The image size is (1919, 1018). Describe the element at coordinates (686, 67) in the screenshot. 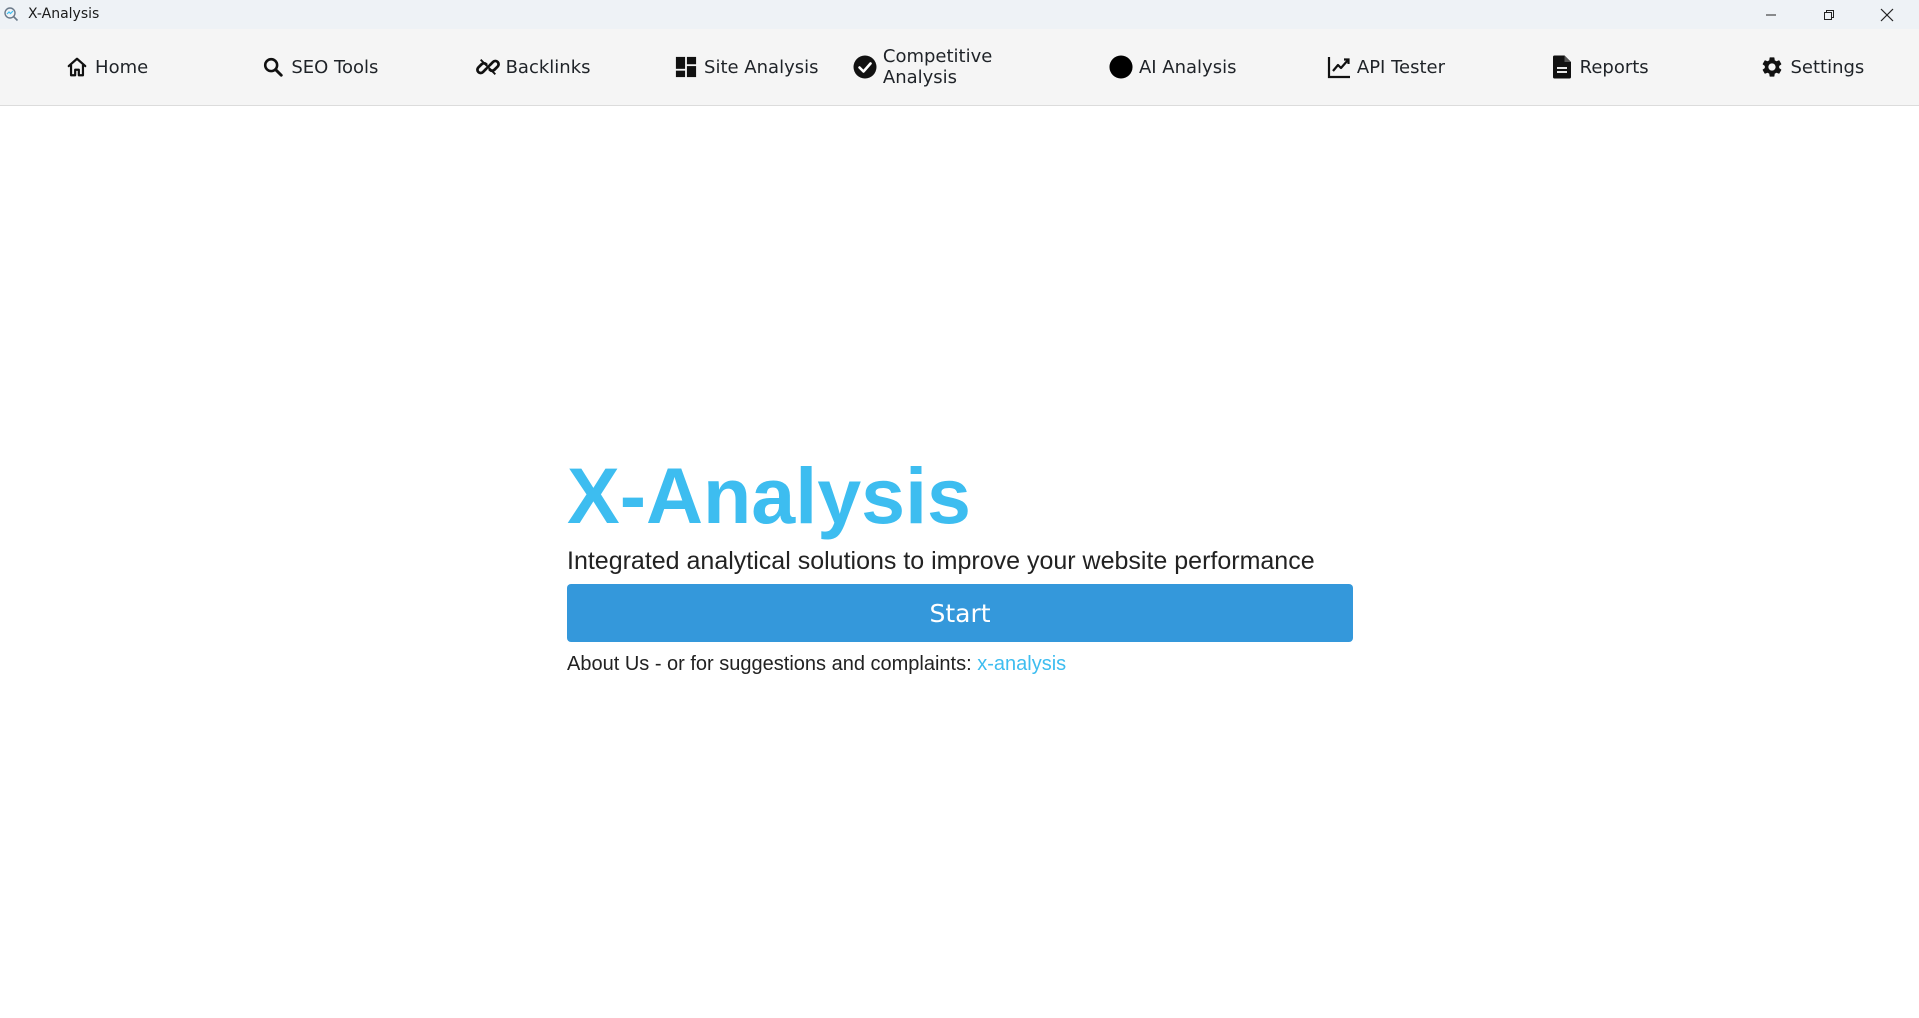

I see `grid-icon` at that location.